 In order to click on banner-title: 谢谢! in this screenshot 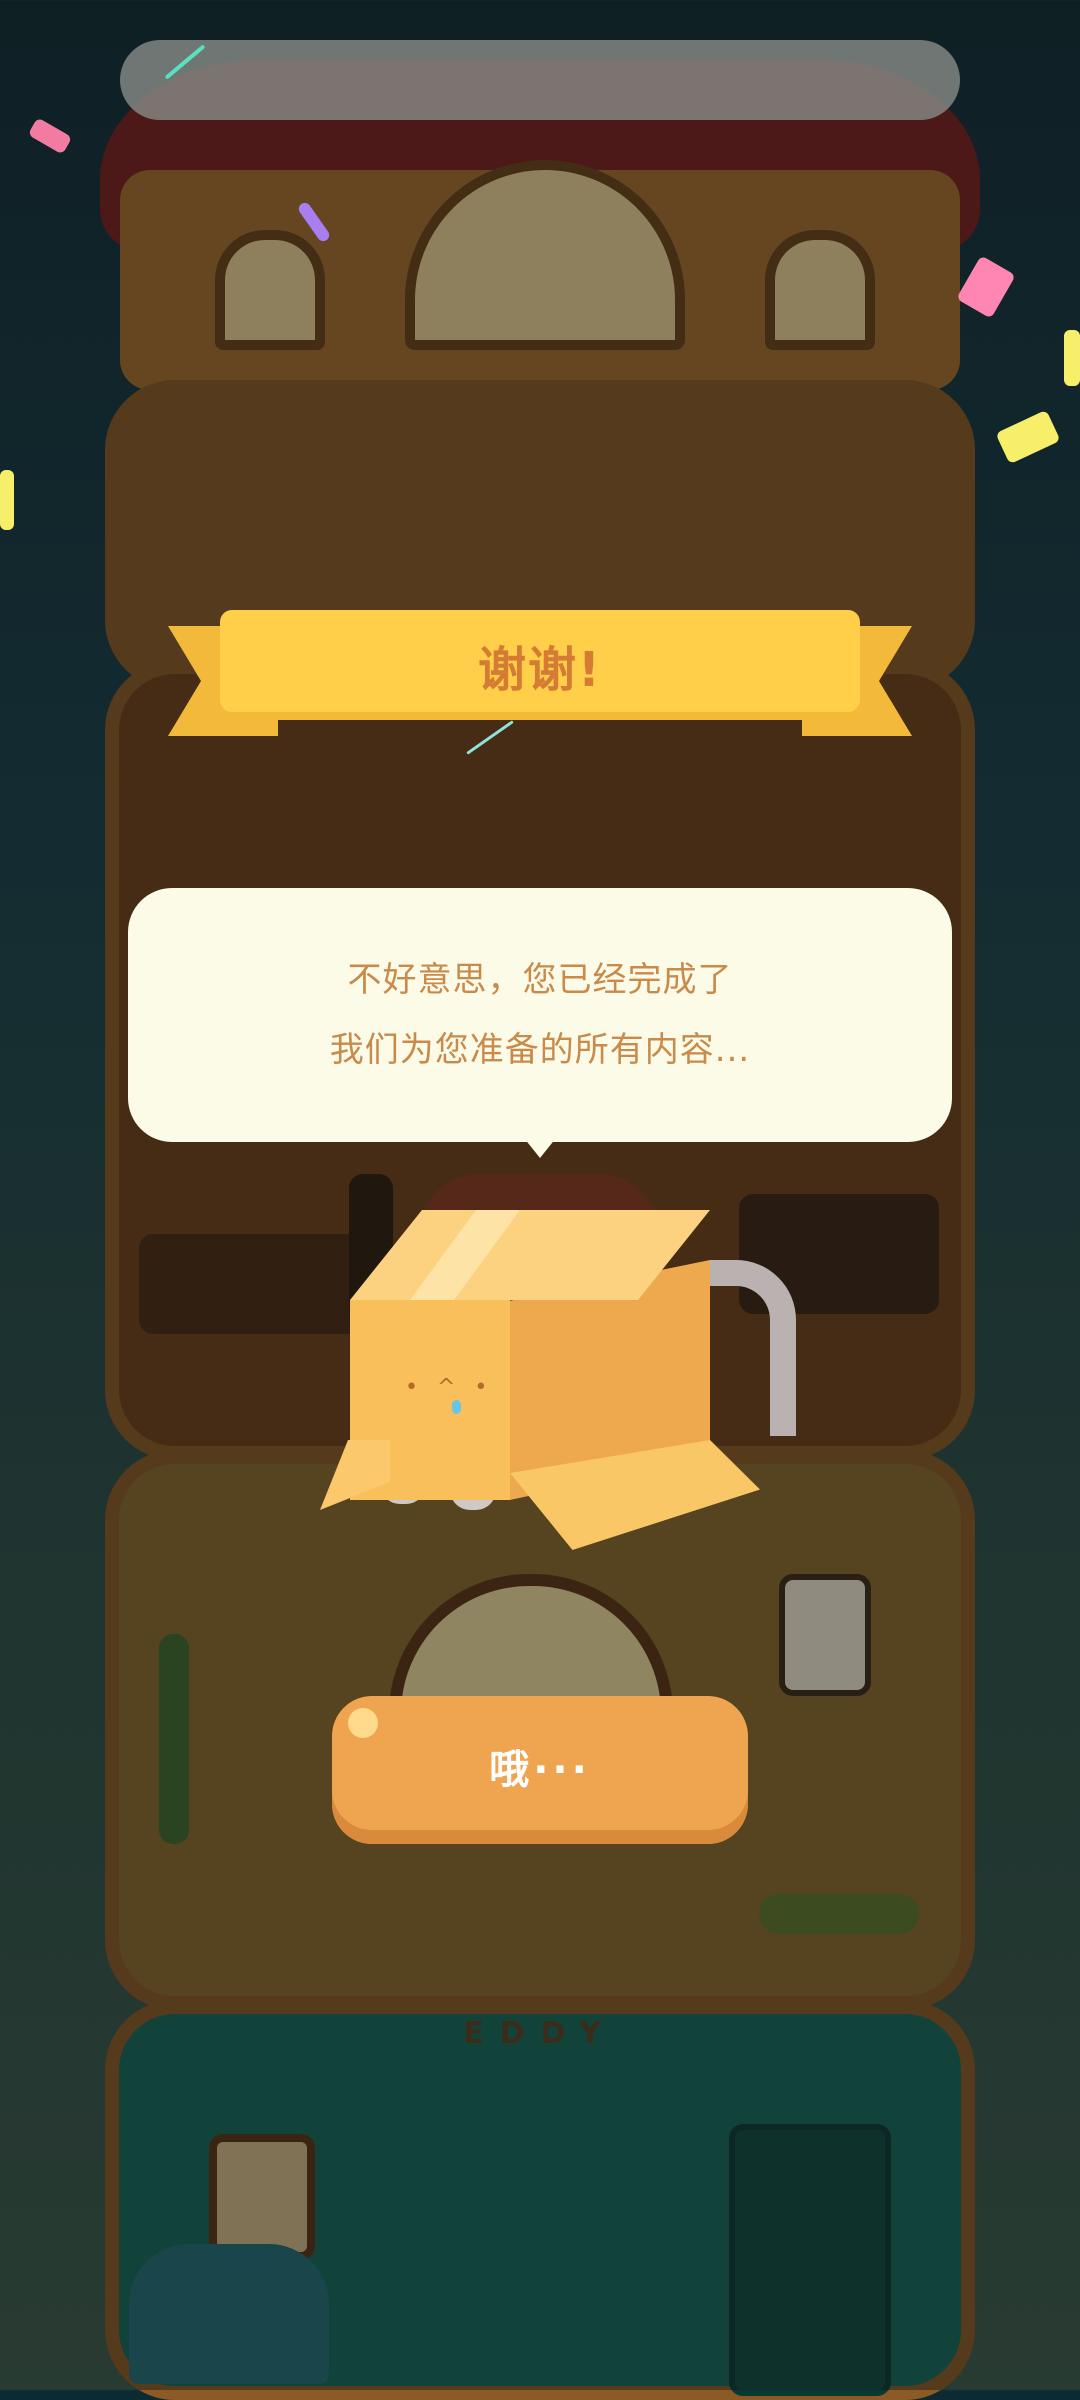, I will do `click(540, 670)`.